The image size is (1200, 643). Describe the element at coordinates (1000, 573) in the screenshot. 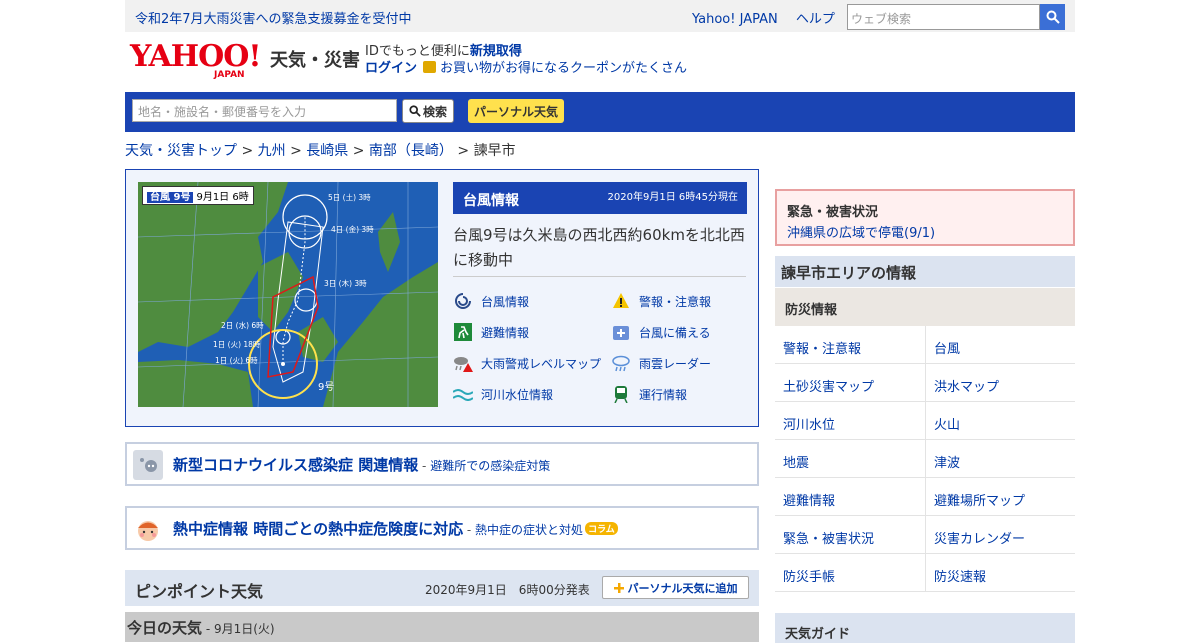

I see `sidebar-item-alerts: 防災速報` at that location.